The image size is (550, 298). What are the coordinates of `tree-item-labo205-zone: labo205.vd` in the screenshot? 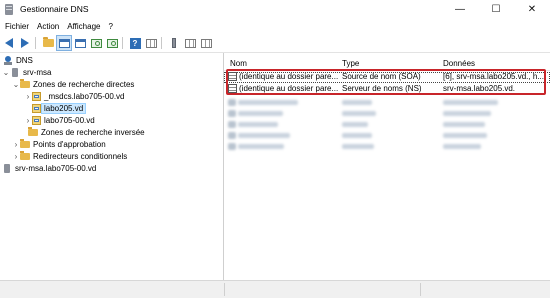 It's located at (59, 108).